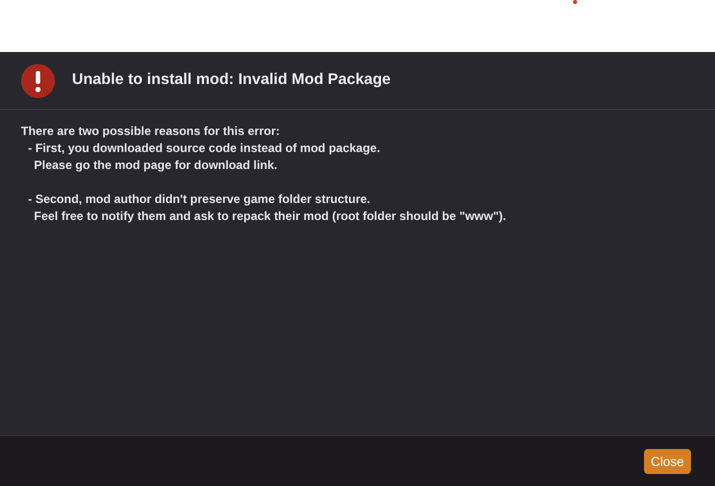 This screenshot has width=715, height=486. Describe the element at coordinates (155, 165) in the screenshot. I see `message-text: Please go the mod page for download link.` at that location.